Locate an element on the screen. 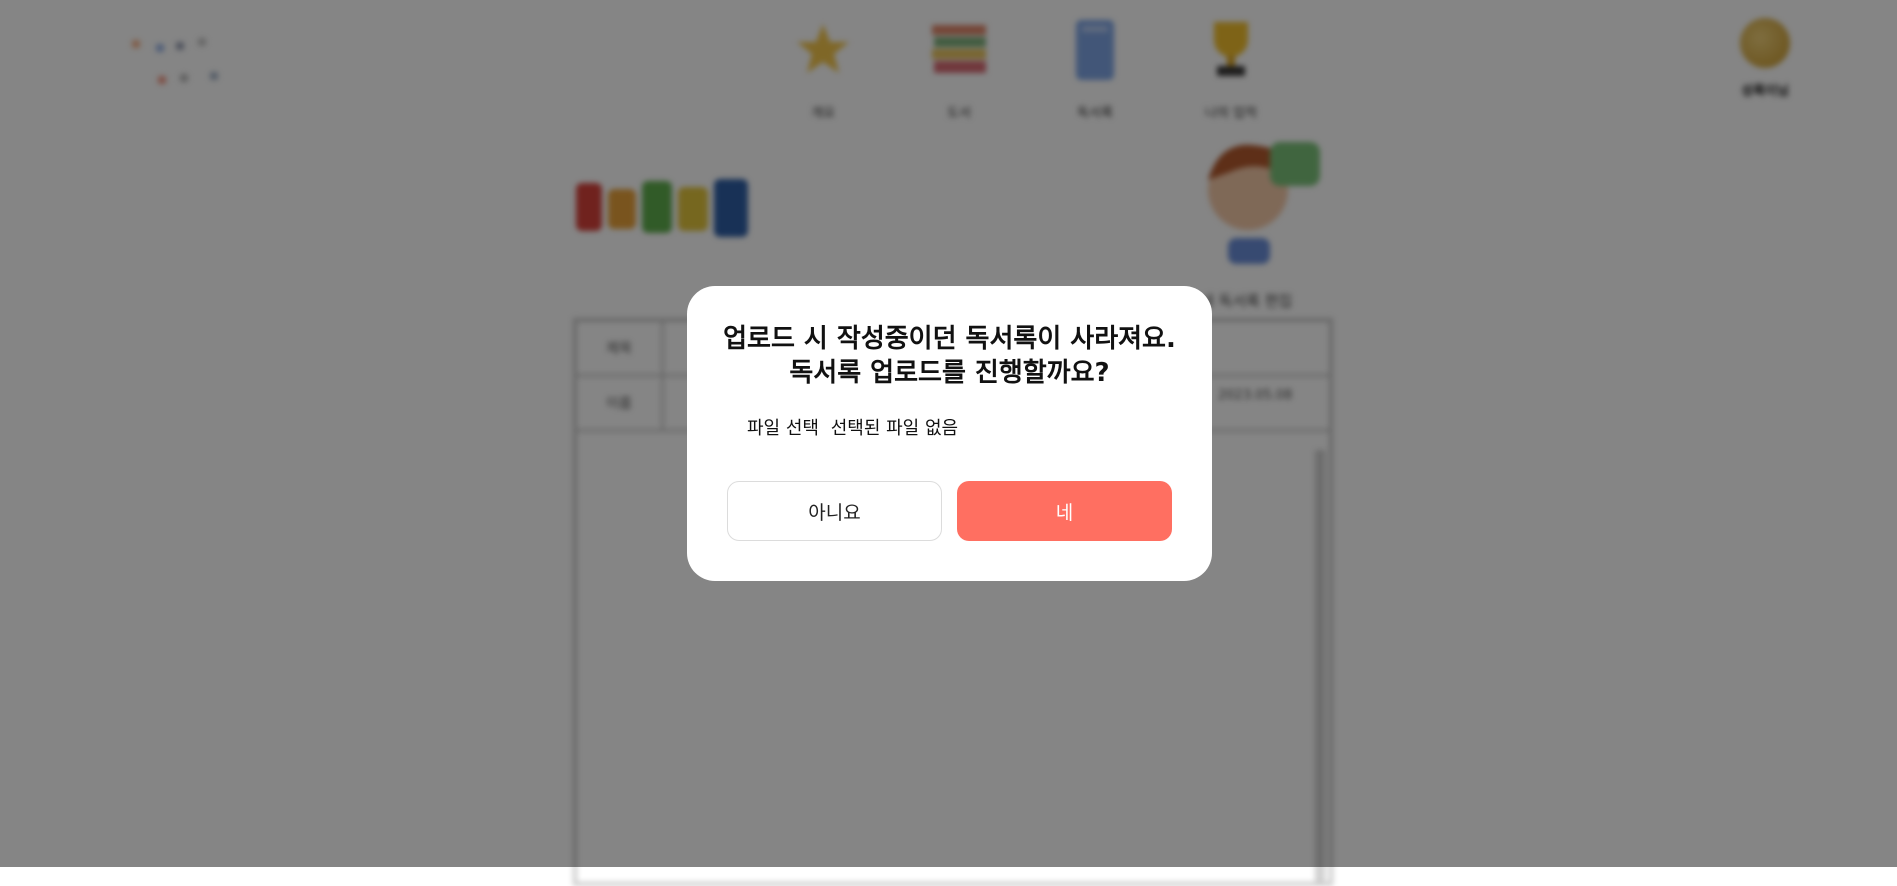 The width and height of the screenshot is (1897, 886). file-choose-button: 파일 선택 is located at coordinates (783, 428).